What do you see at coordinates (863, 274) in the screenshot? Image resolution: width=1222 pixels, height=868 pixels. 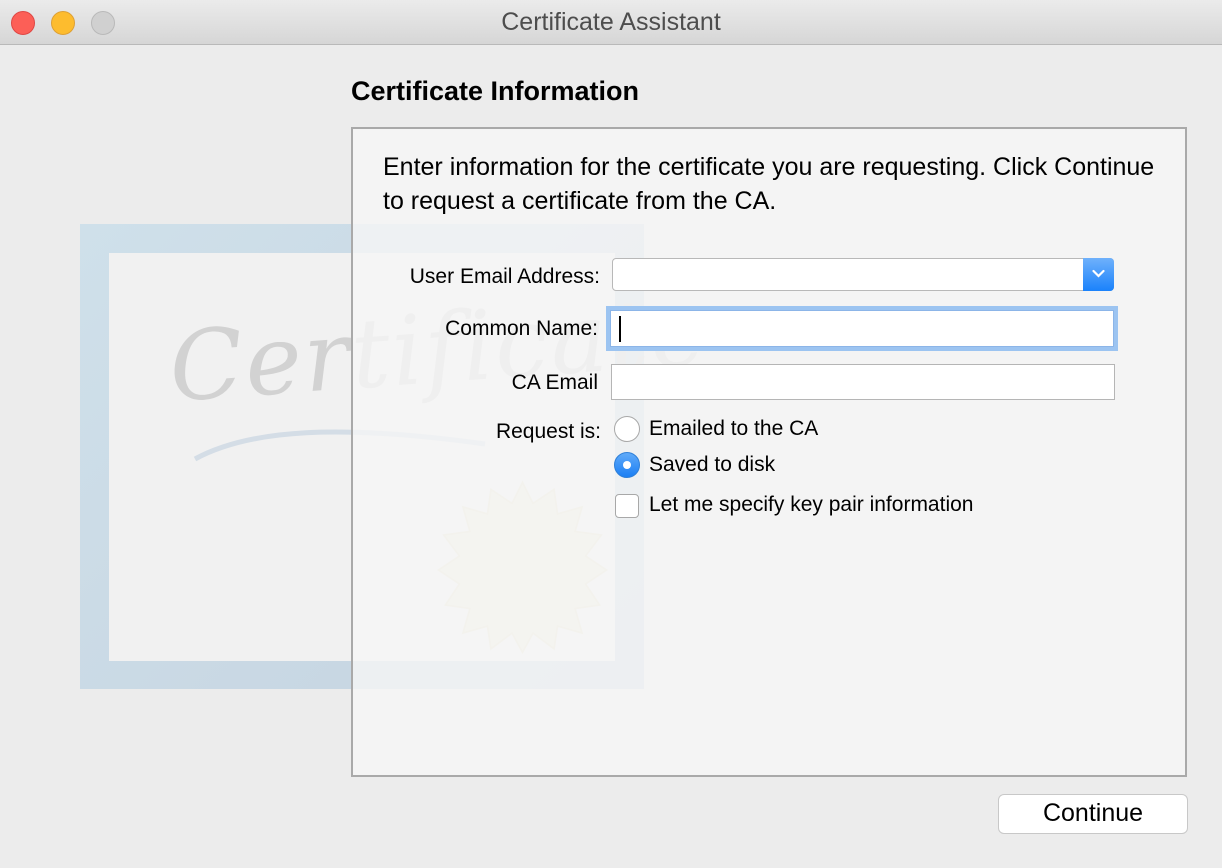 I see `user-email-combobox` at bounding box center [863, 274].